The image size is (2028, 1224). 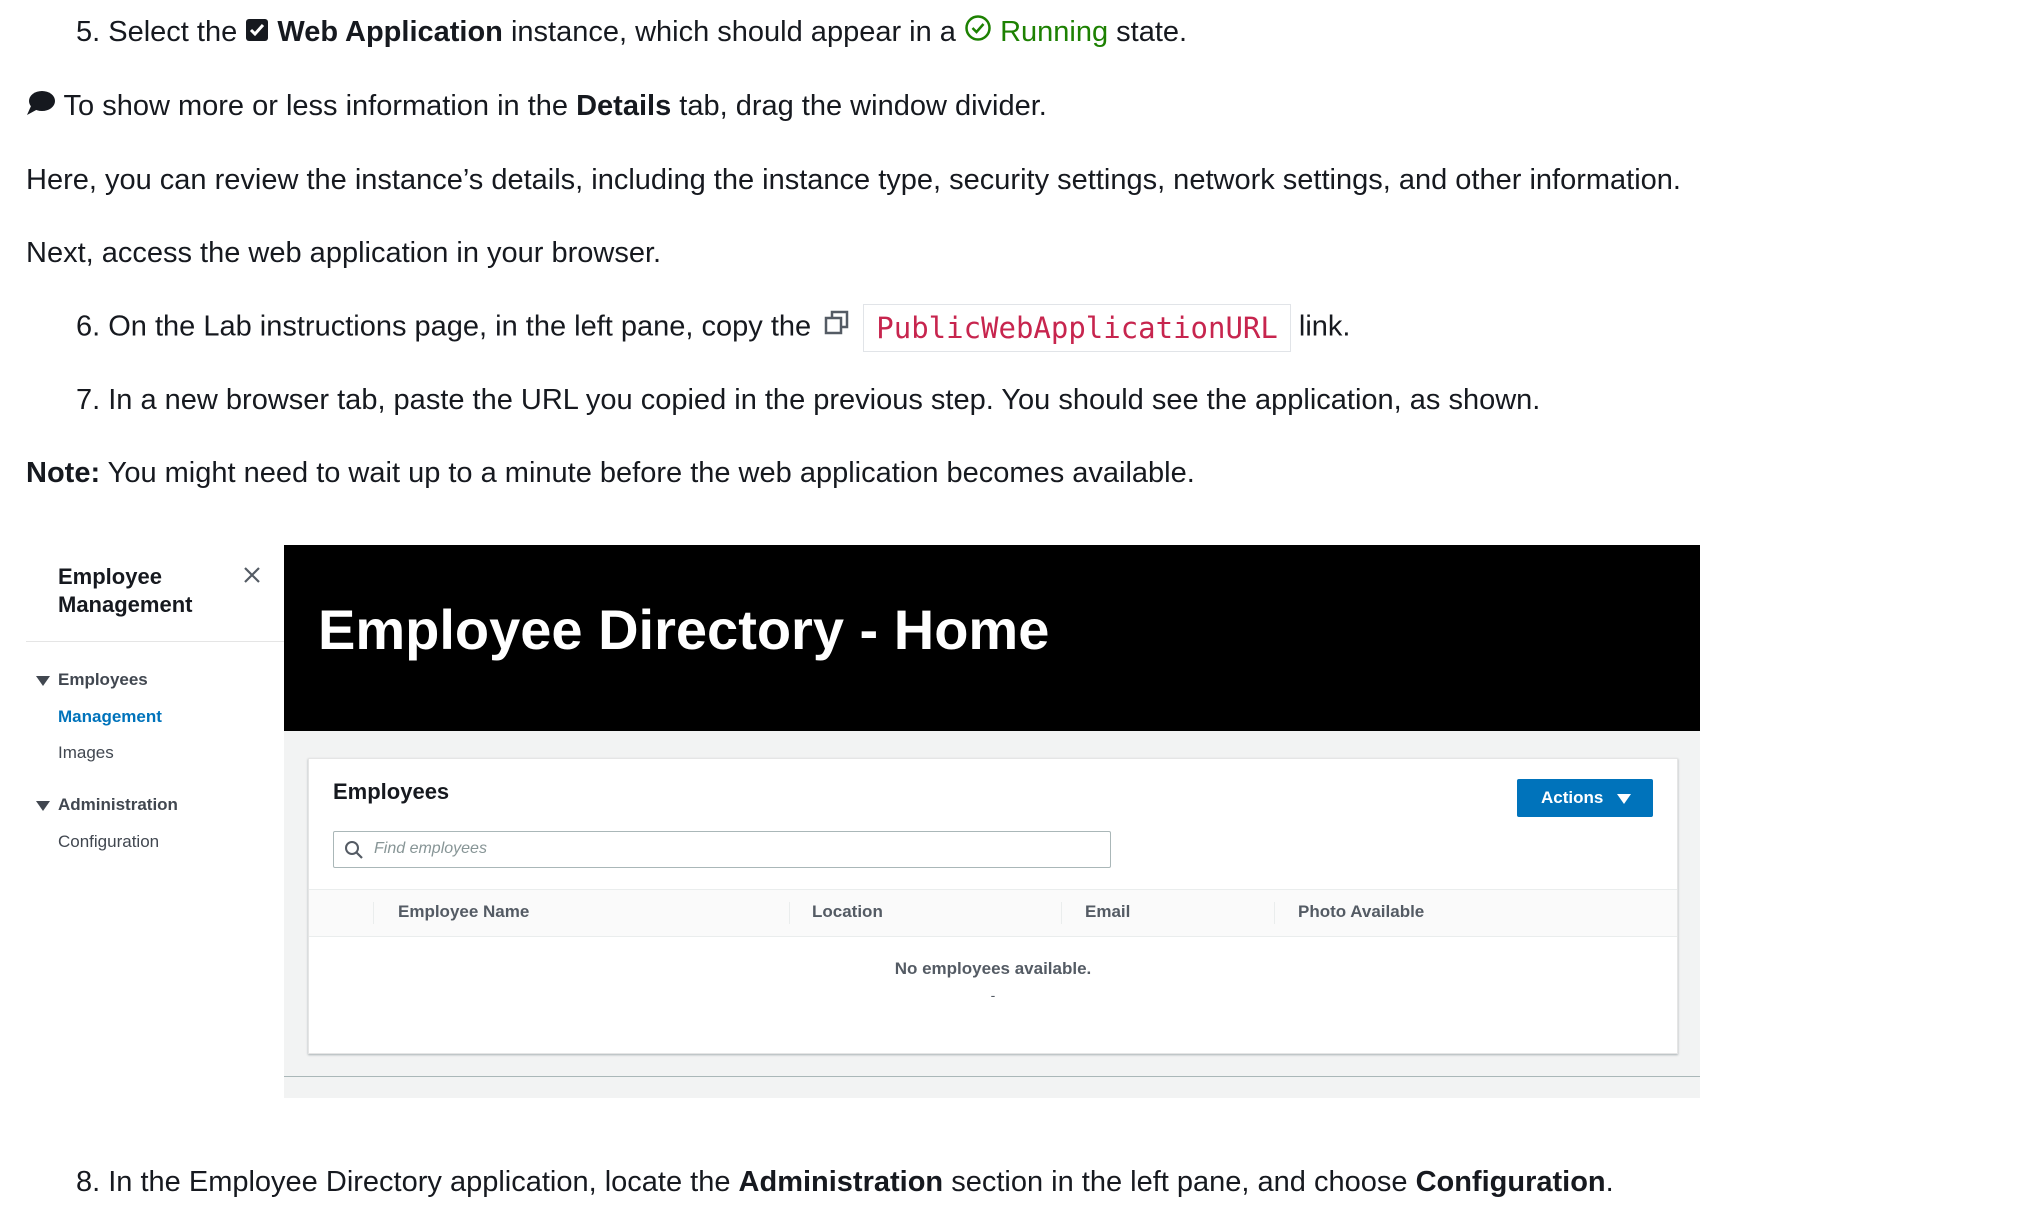 What do you see at coordinates (1361, 912) in the screenshot?
I see `column-photo-available: Photo Available` at bounding box center [1361, 912].